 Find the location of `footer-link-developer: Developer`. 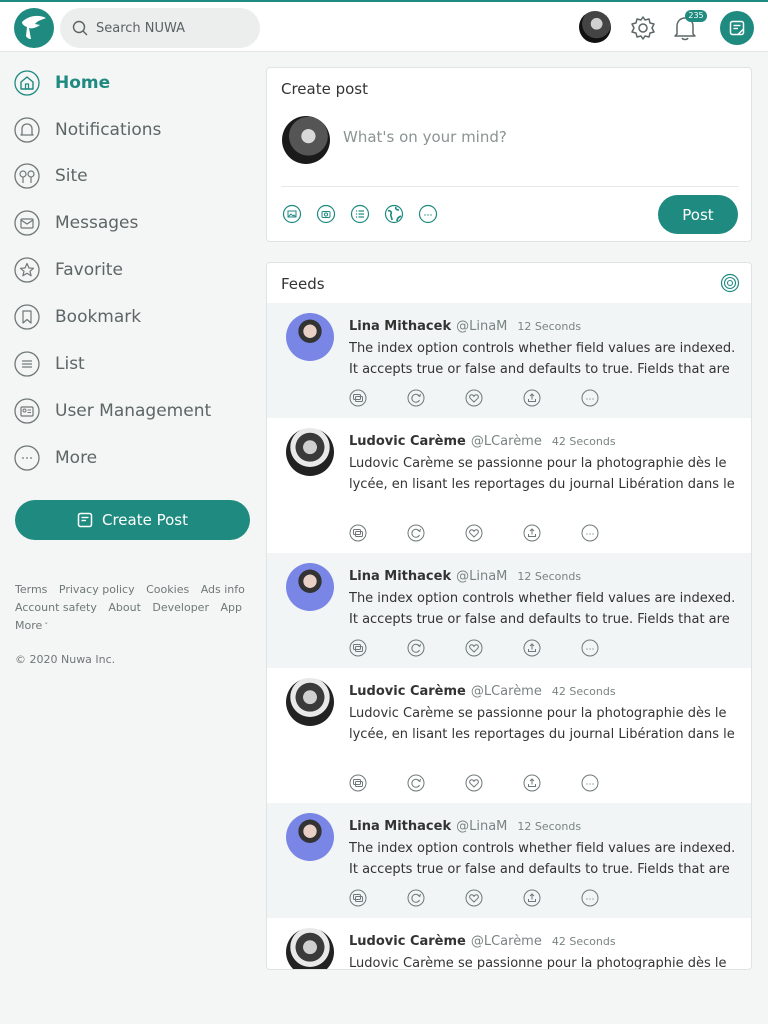

footer-link-developer: Developer is located at coordinates (180, 607).